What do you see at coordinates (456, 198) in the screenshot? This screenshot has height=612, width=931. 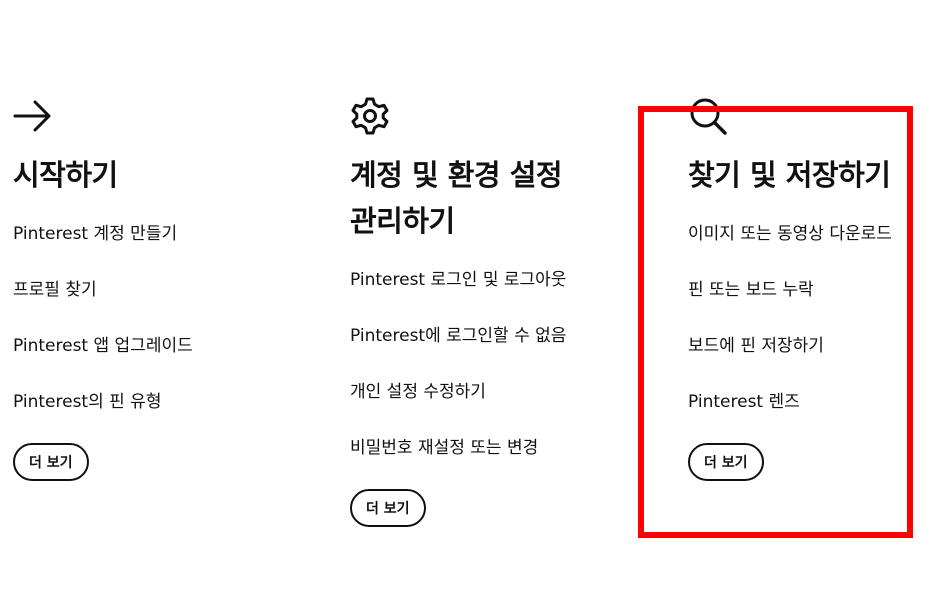 I see `section-title: 계정 및 환경 설정 관리하기` at bounding box center [456, 198].